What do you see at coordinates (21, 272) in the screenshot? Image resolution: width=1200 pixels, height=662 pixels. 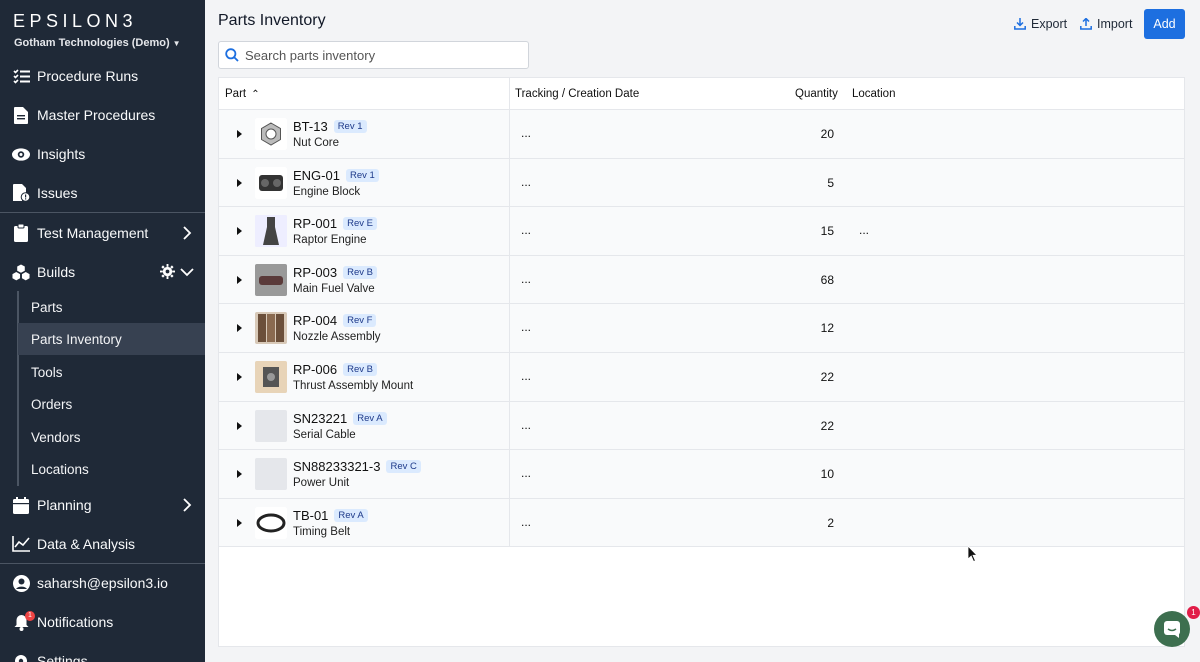 I see `cubes-icon` at bounding box center [21, 272].